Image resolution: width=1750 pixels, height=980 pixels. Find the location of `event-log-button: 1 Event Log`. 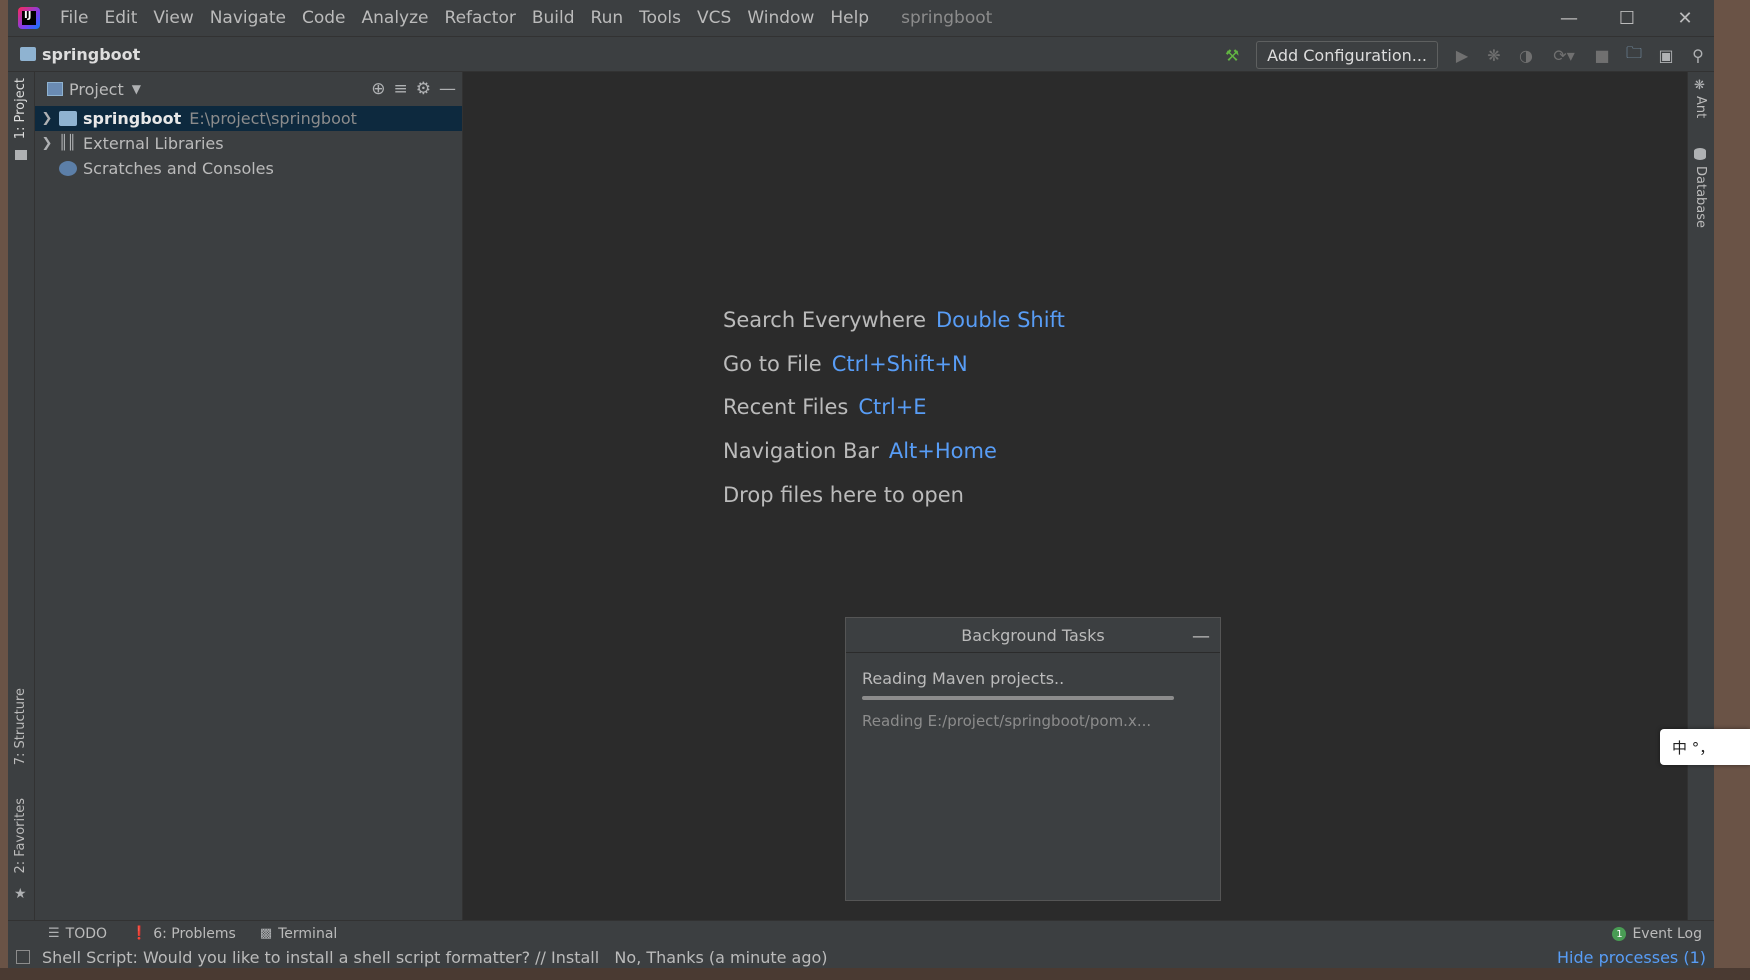

event-log-button: 1 Event Log is located at coordinates (1657, 934).